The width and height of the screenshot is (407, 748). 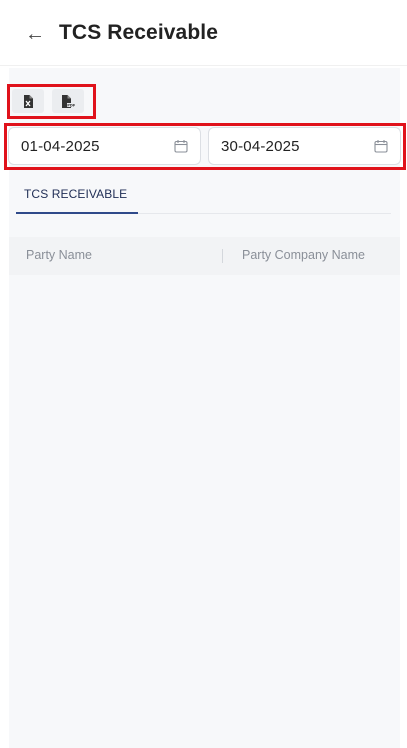 What do you see at coordinates (260, 146) in the screenshot?
I see `to-date-value: 30-04-2025` at bounding box center [260, 146].